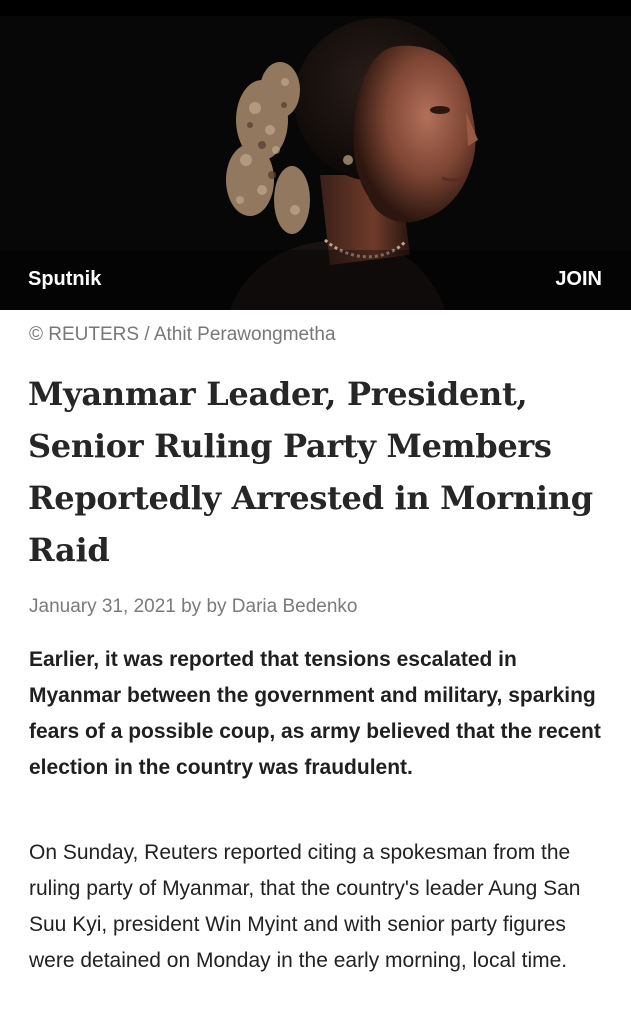  I want to click on photo-credit: © REUTERS / Athit Perawongmetha, so click(182, 334).